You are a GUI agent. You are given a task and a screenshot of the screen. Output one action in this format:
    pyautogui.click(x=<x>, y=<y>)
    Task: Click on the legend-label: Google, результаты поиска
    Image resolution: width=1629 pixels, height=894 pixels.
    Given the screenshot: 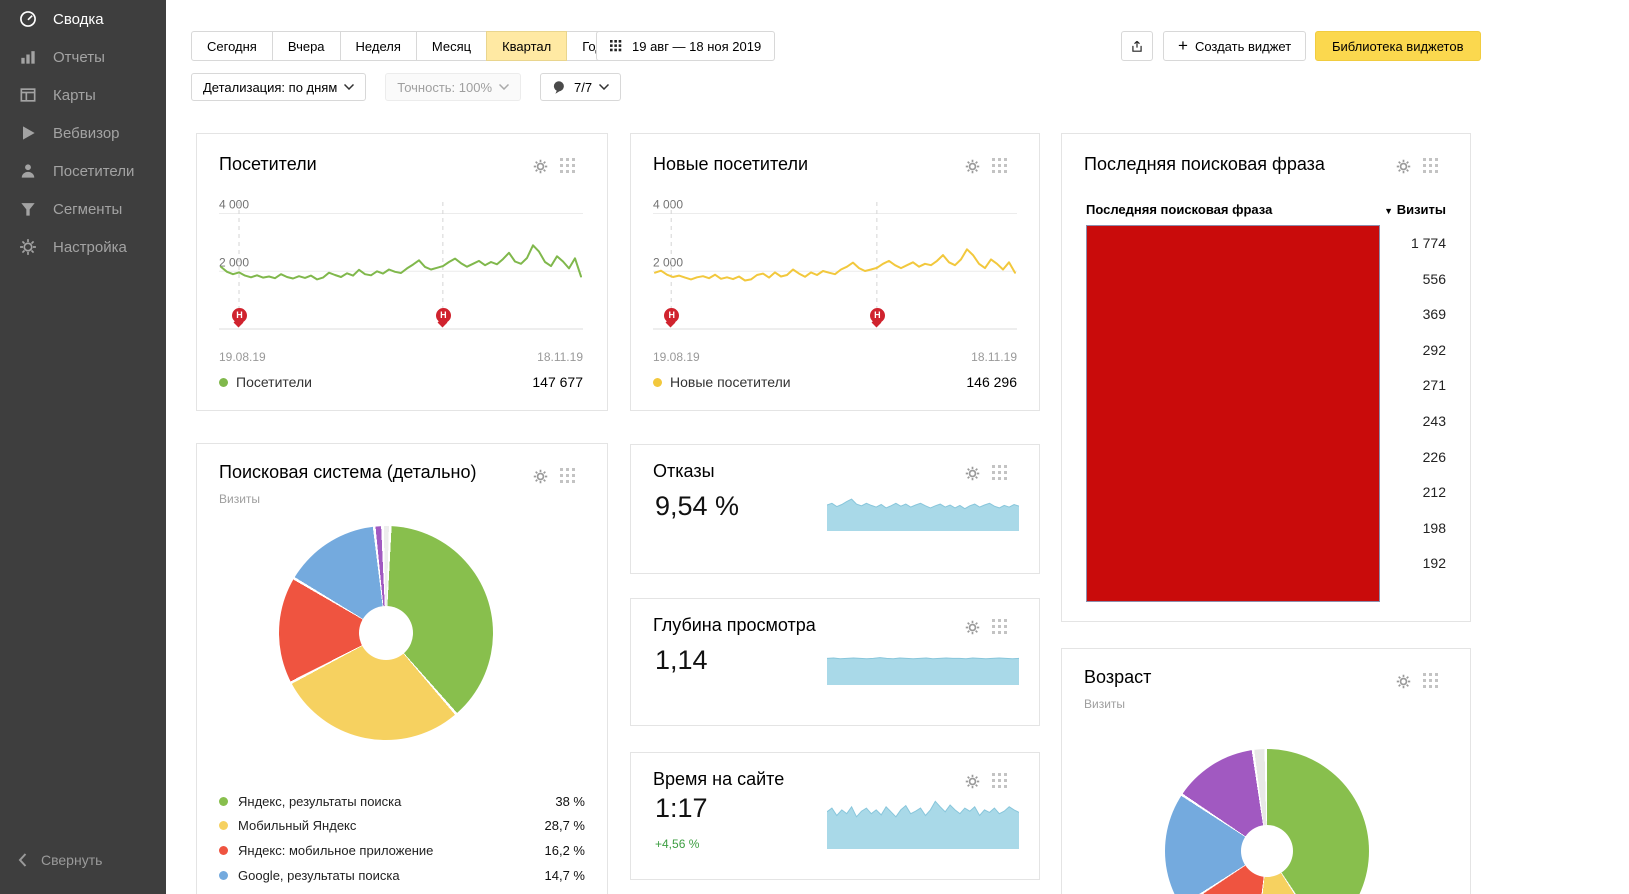 What is the action you would take?
    pyautogui.click(x=319, y=875)
    